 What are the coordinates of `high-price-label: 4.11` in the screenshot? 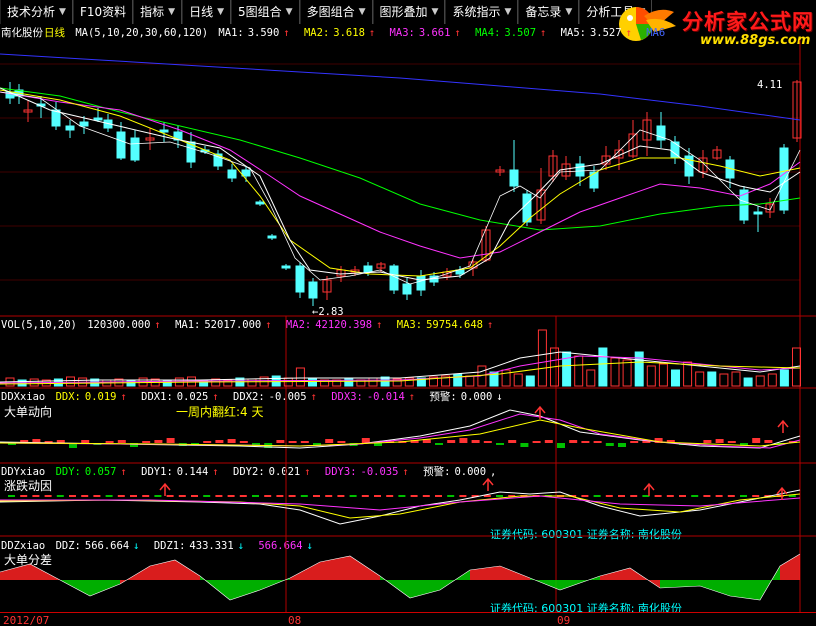 It's located at (770, 85).